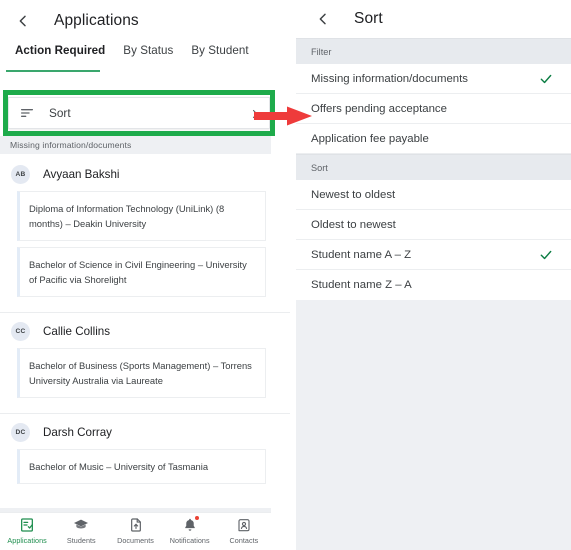 The height and width of the screenshot is (550, 571). I want to click on active-tab-underline, so click(53, 71).